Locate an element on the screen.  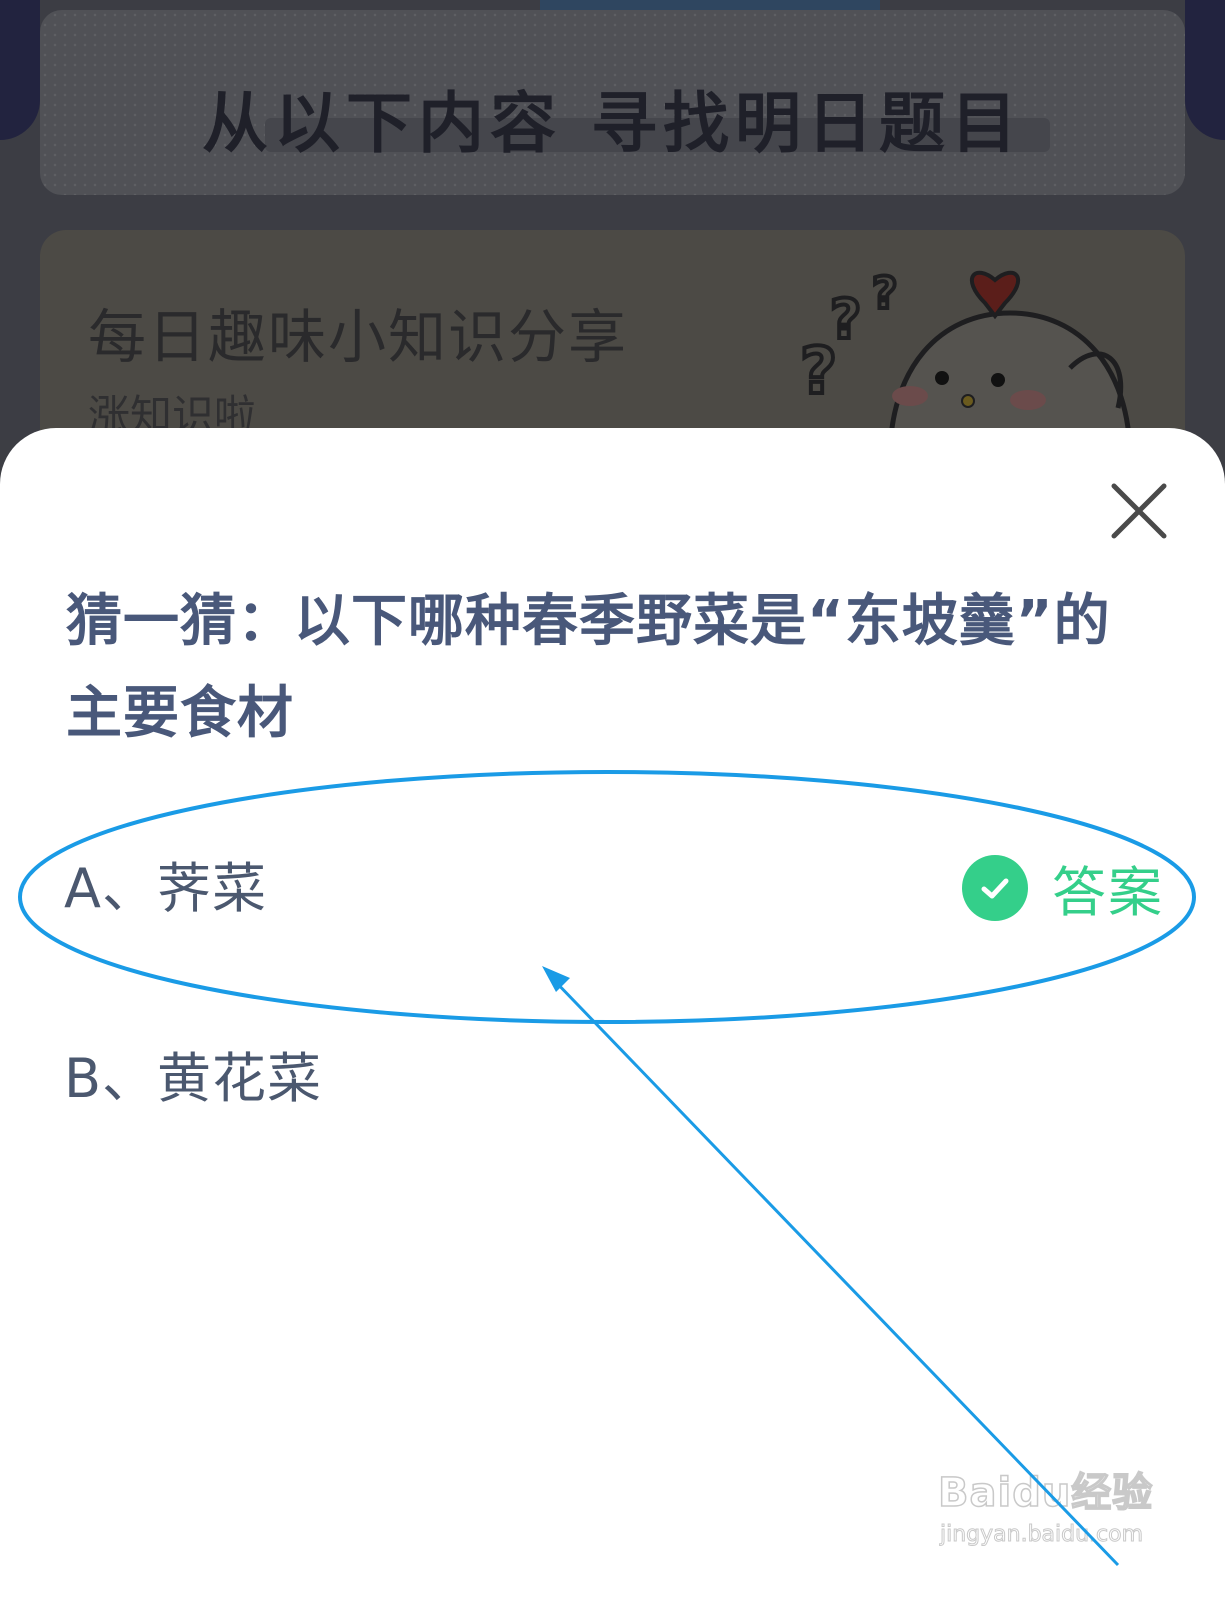
knowledge-title: 每日趣味小知识分享 is located at coordinates (358, 337).